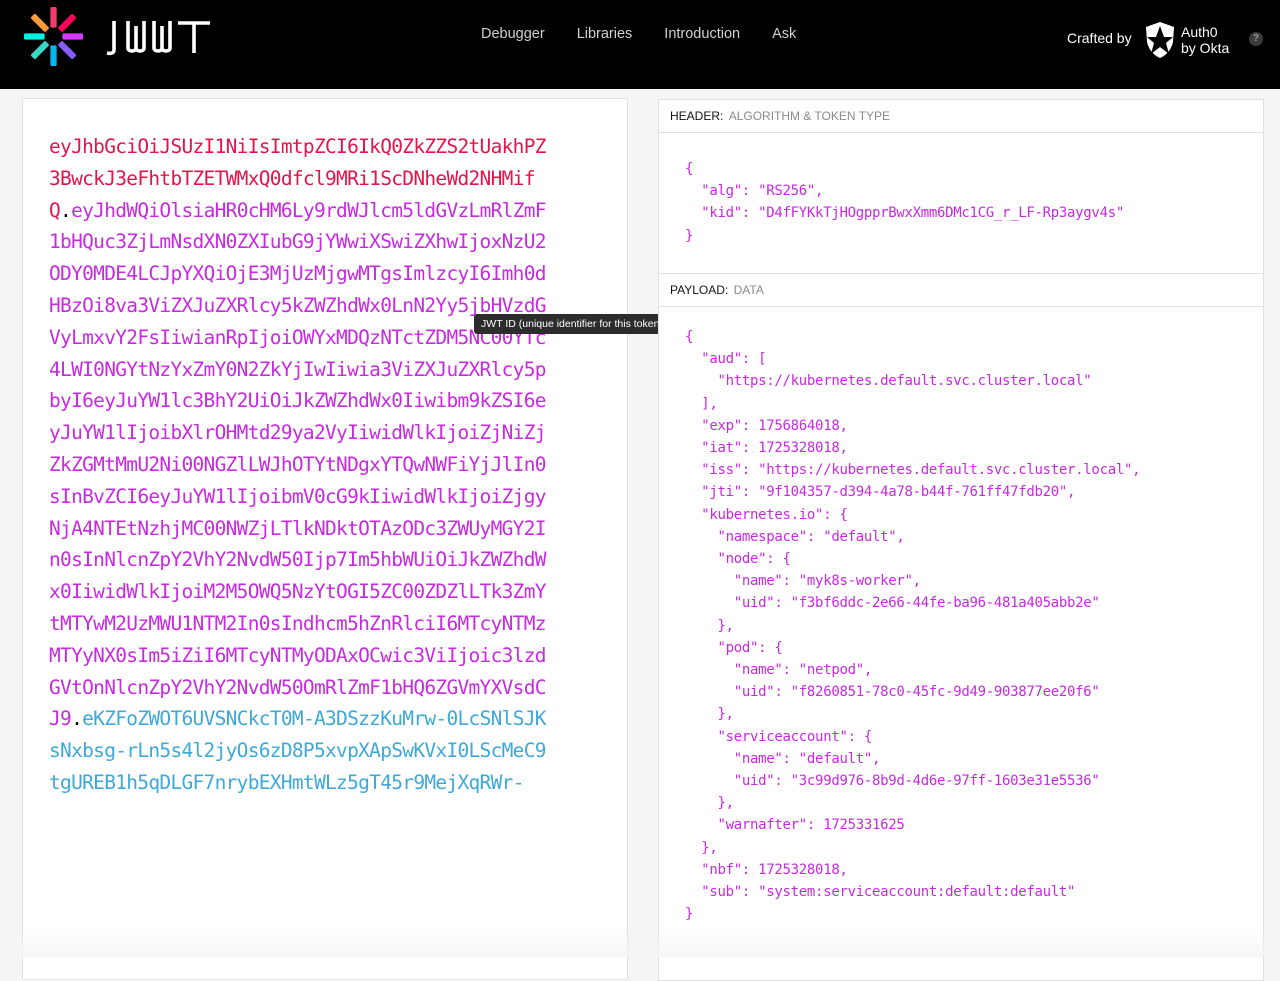 This screenshot has height=981, width=1280. Describe the element at coordinates (513, 34) in the screenshot. I see `nav-debugger: Debugger` at that location.